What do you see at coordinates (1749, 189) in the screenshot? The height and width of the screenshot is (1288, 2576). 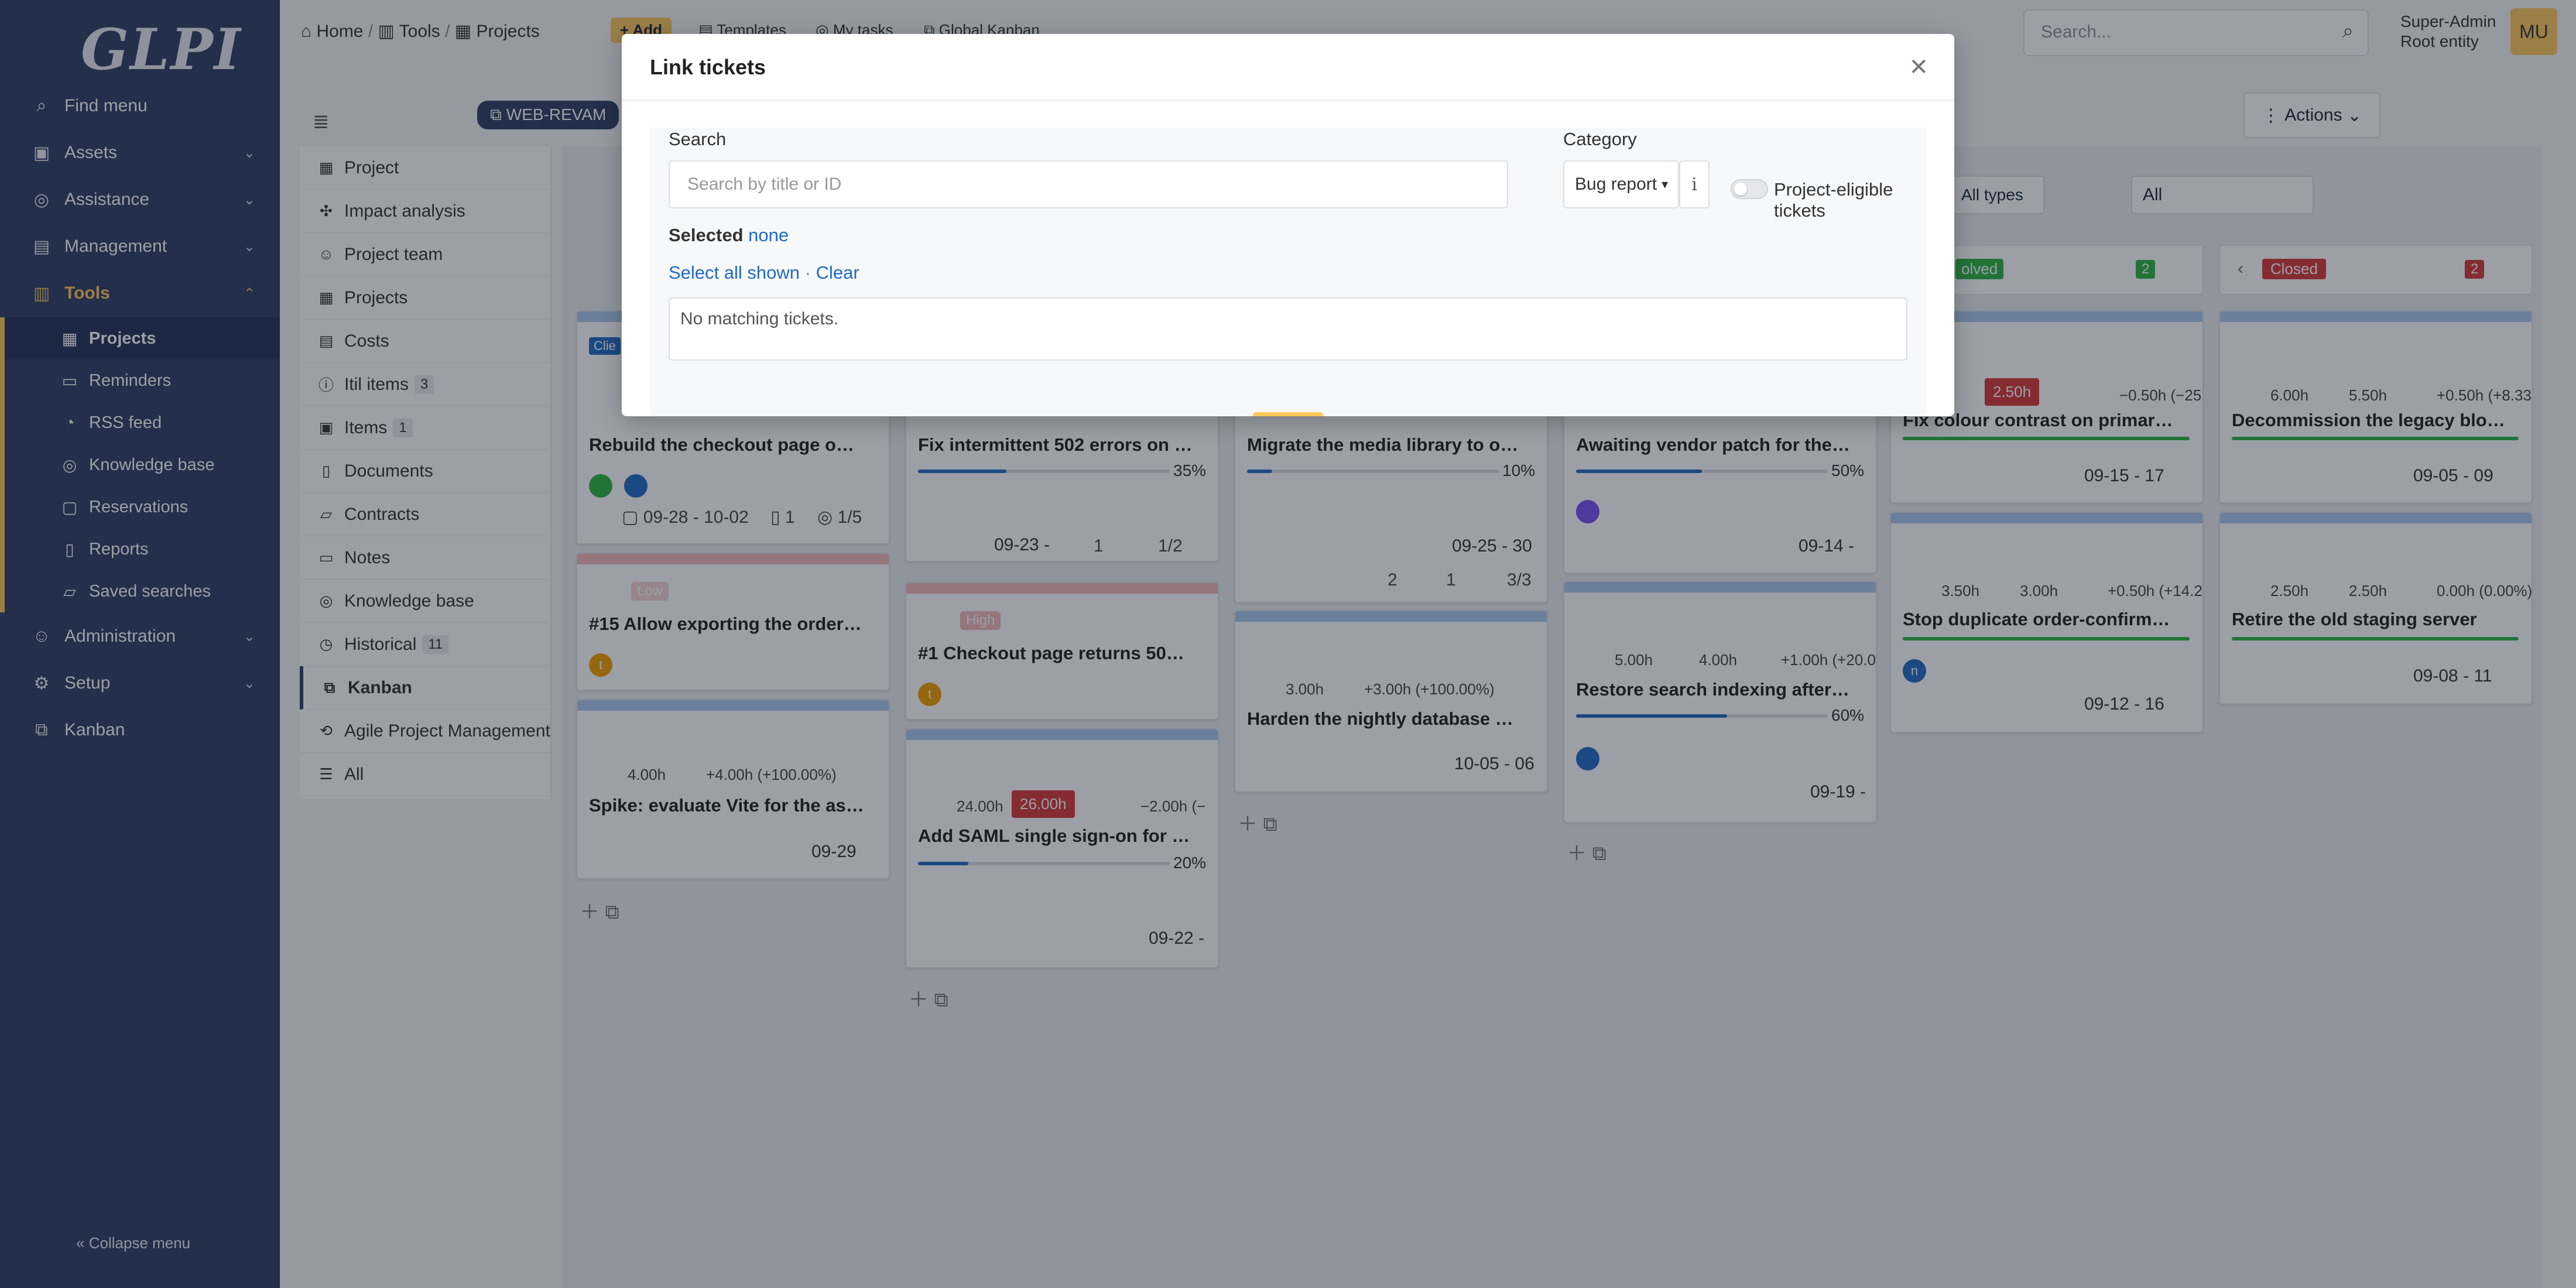 I see `project-eligible-toggle` at bounding box center [1749, 189].